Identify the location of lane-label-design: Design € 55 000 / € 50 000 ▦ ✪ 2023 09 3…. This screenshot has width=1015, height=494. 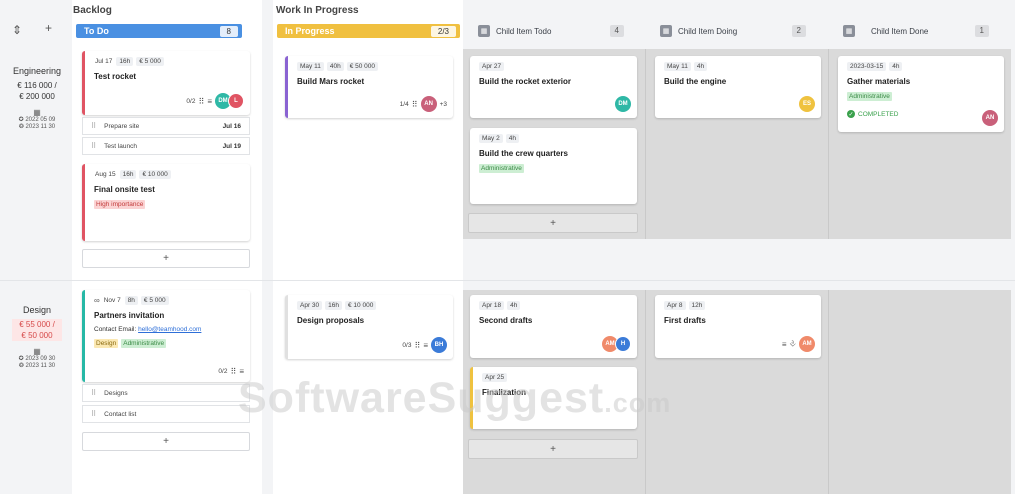
(37, 337).